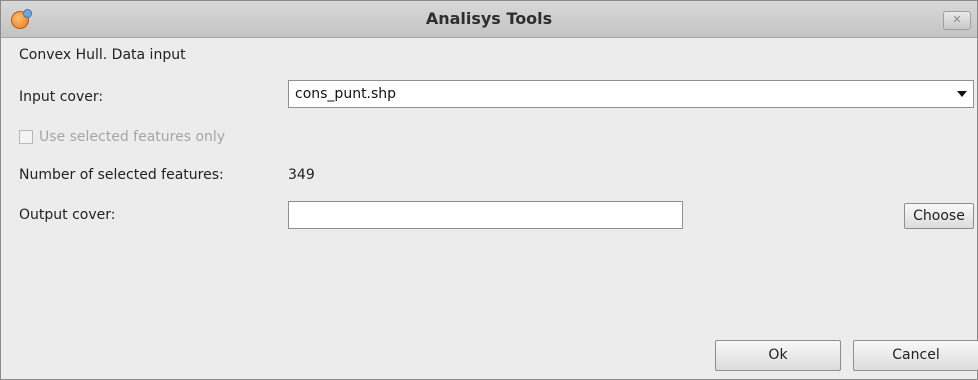 The image size is (978, 380). What do you see at coordinates (301, 175) in the screenshot?
I see `selected-count-value: 349` at bounding box center [301, 175].